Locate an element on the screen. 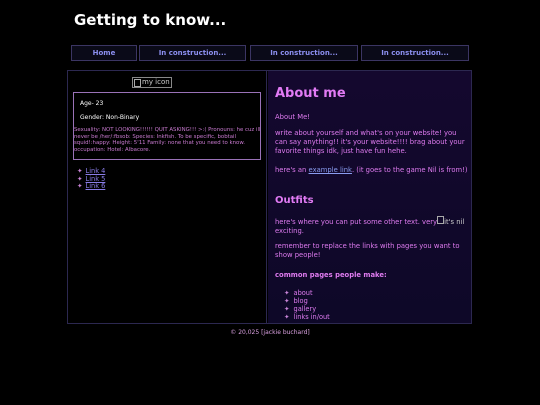  sidebar-links: ✦ Link 4 ✦ Link 5 ✦ Link 6 is located at coordinates (91, 179).